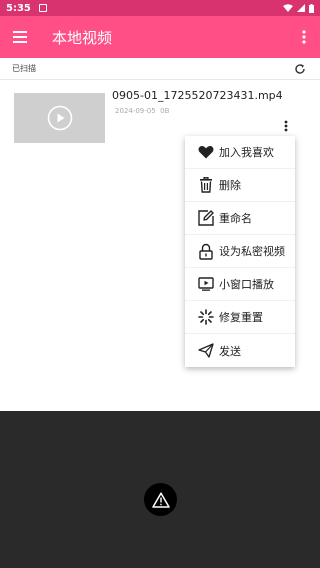 The width and height of the screenshot is (320, 568). Describe the element at coordinates (230, 351) in the screenshot. I see `menu-item-label: 发送` at that location.